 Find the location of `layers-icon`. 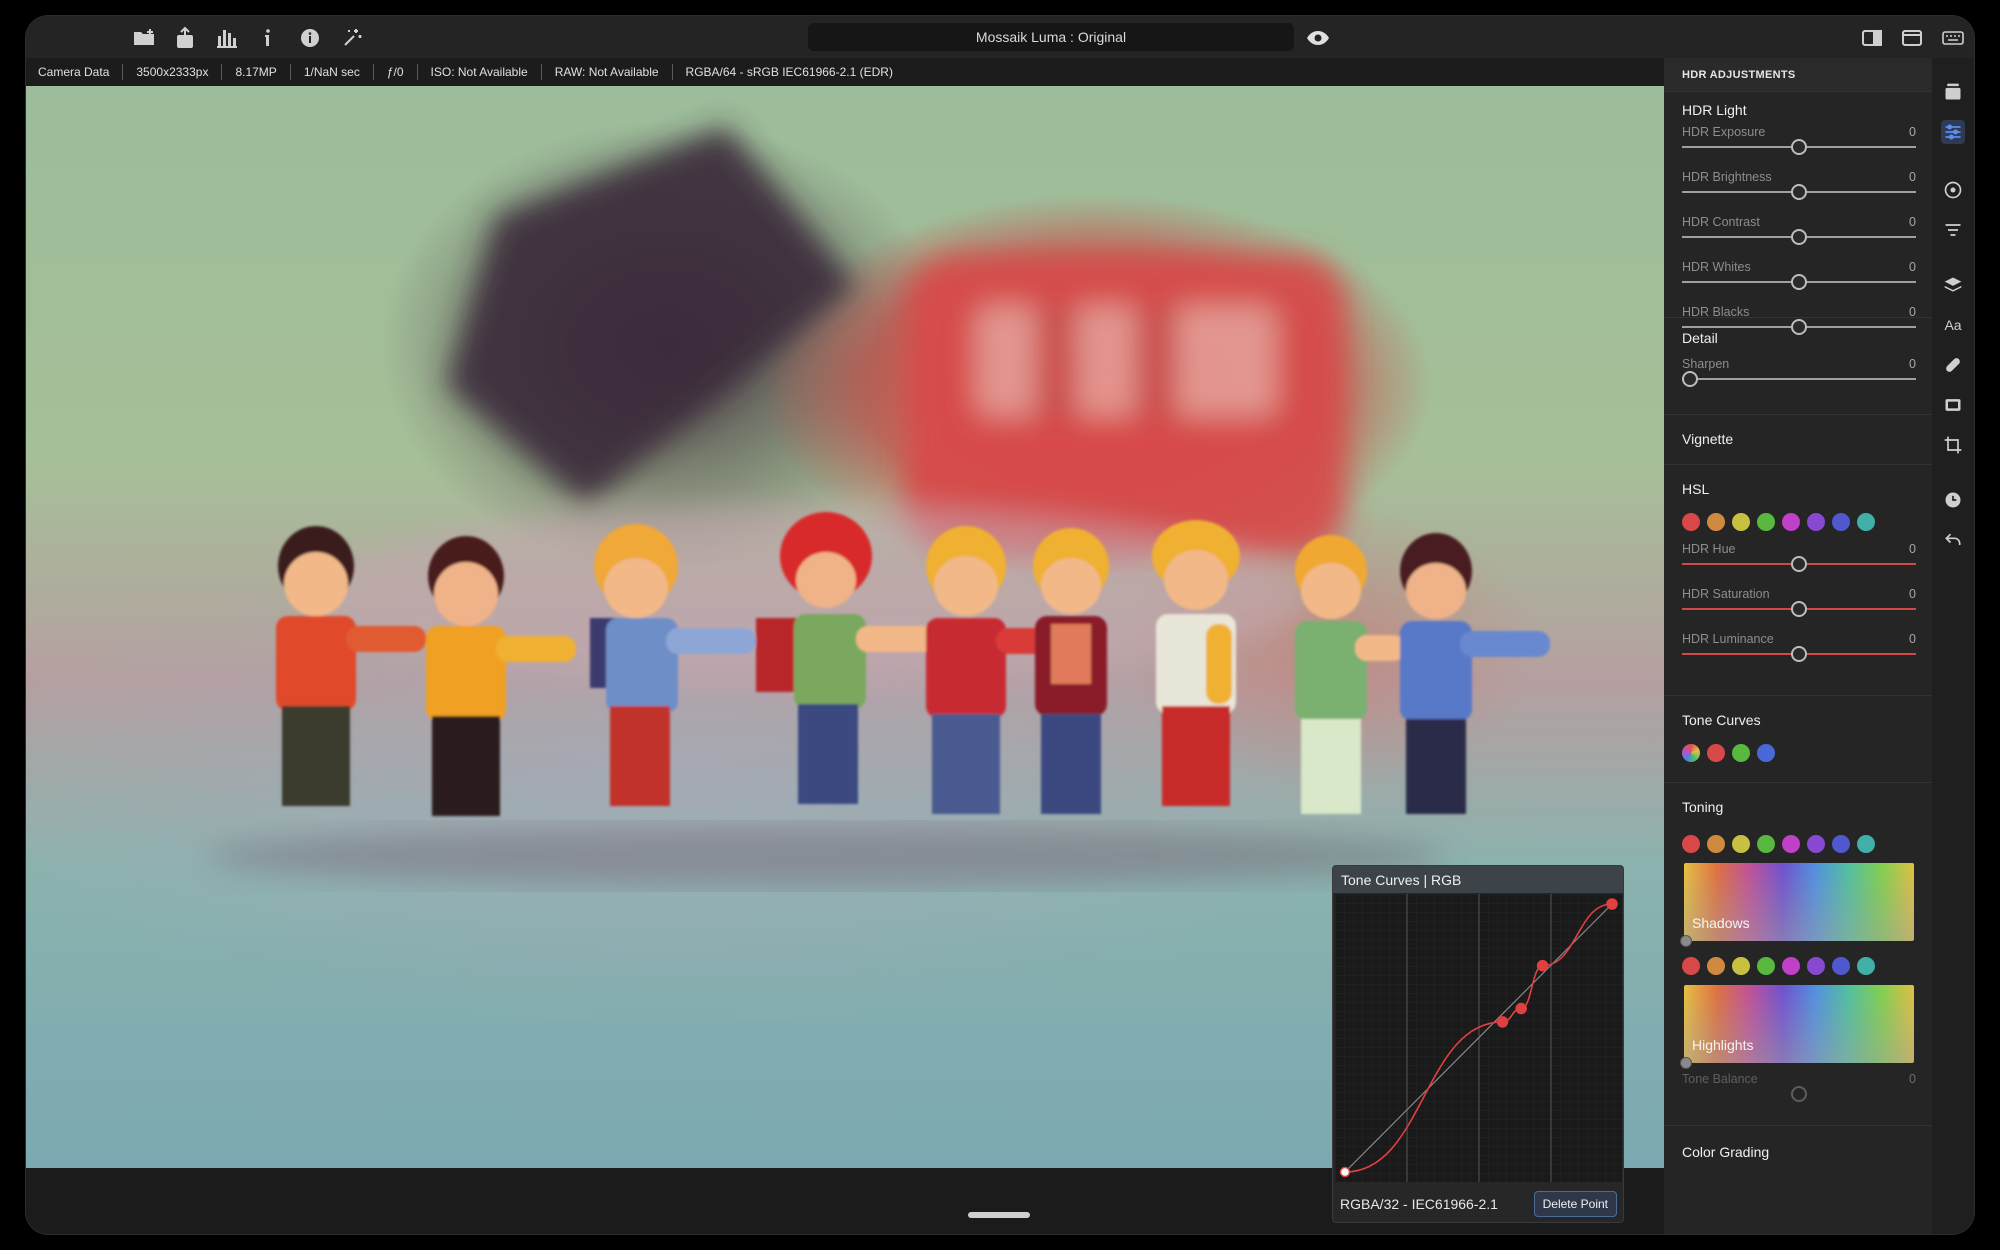

layers-icon is located at coordinates (1953, 285).